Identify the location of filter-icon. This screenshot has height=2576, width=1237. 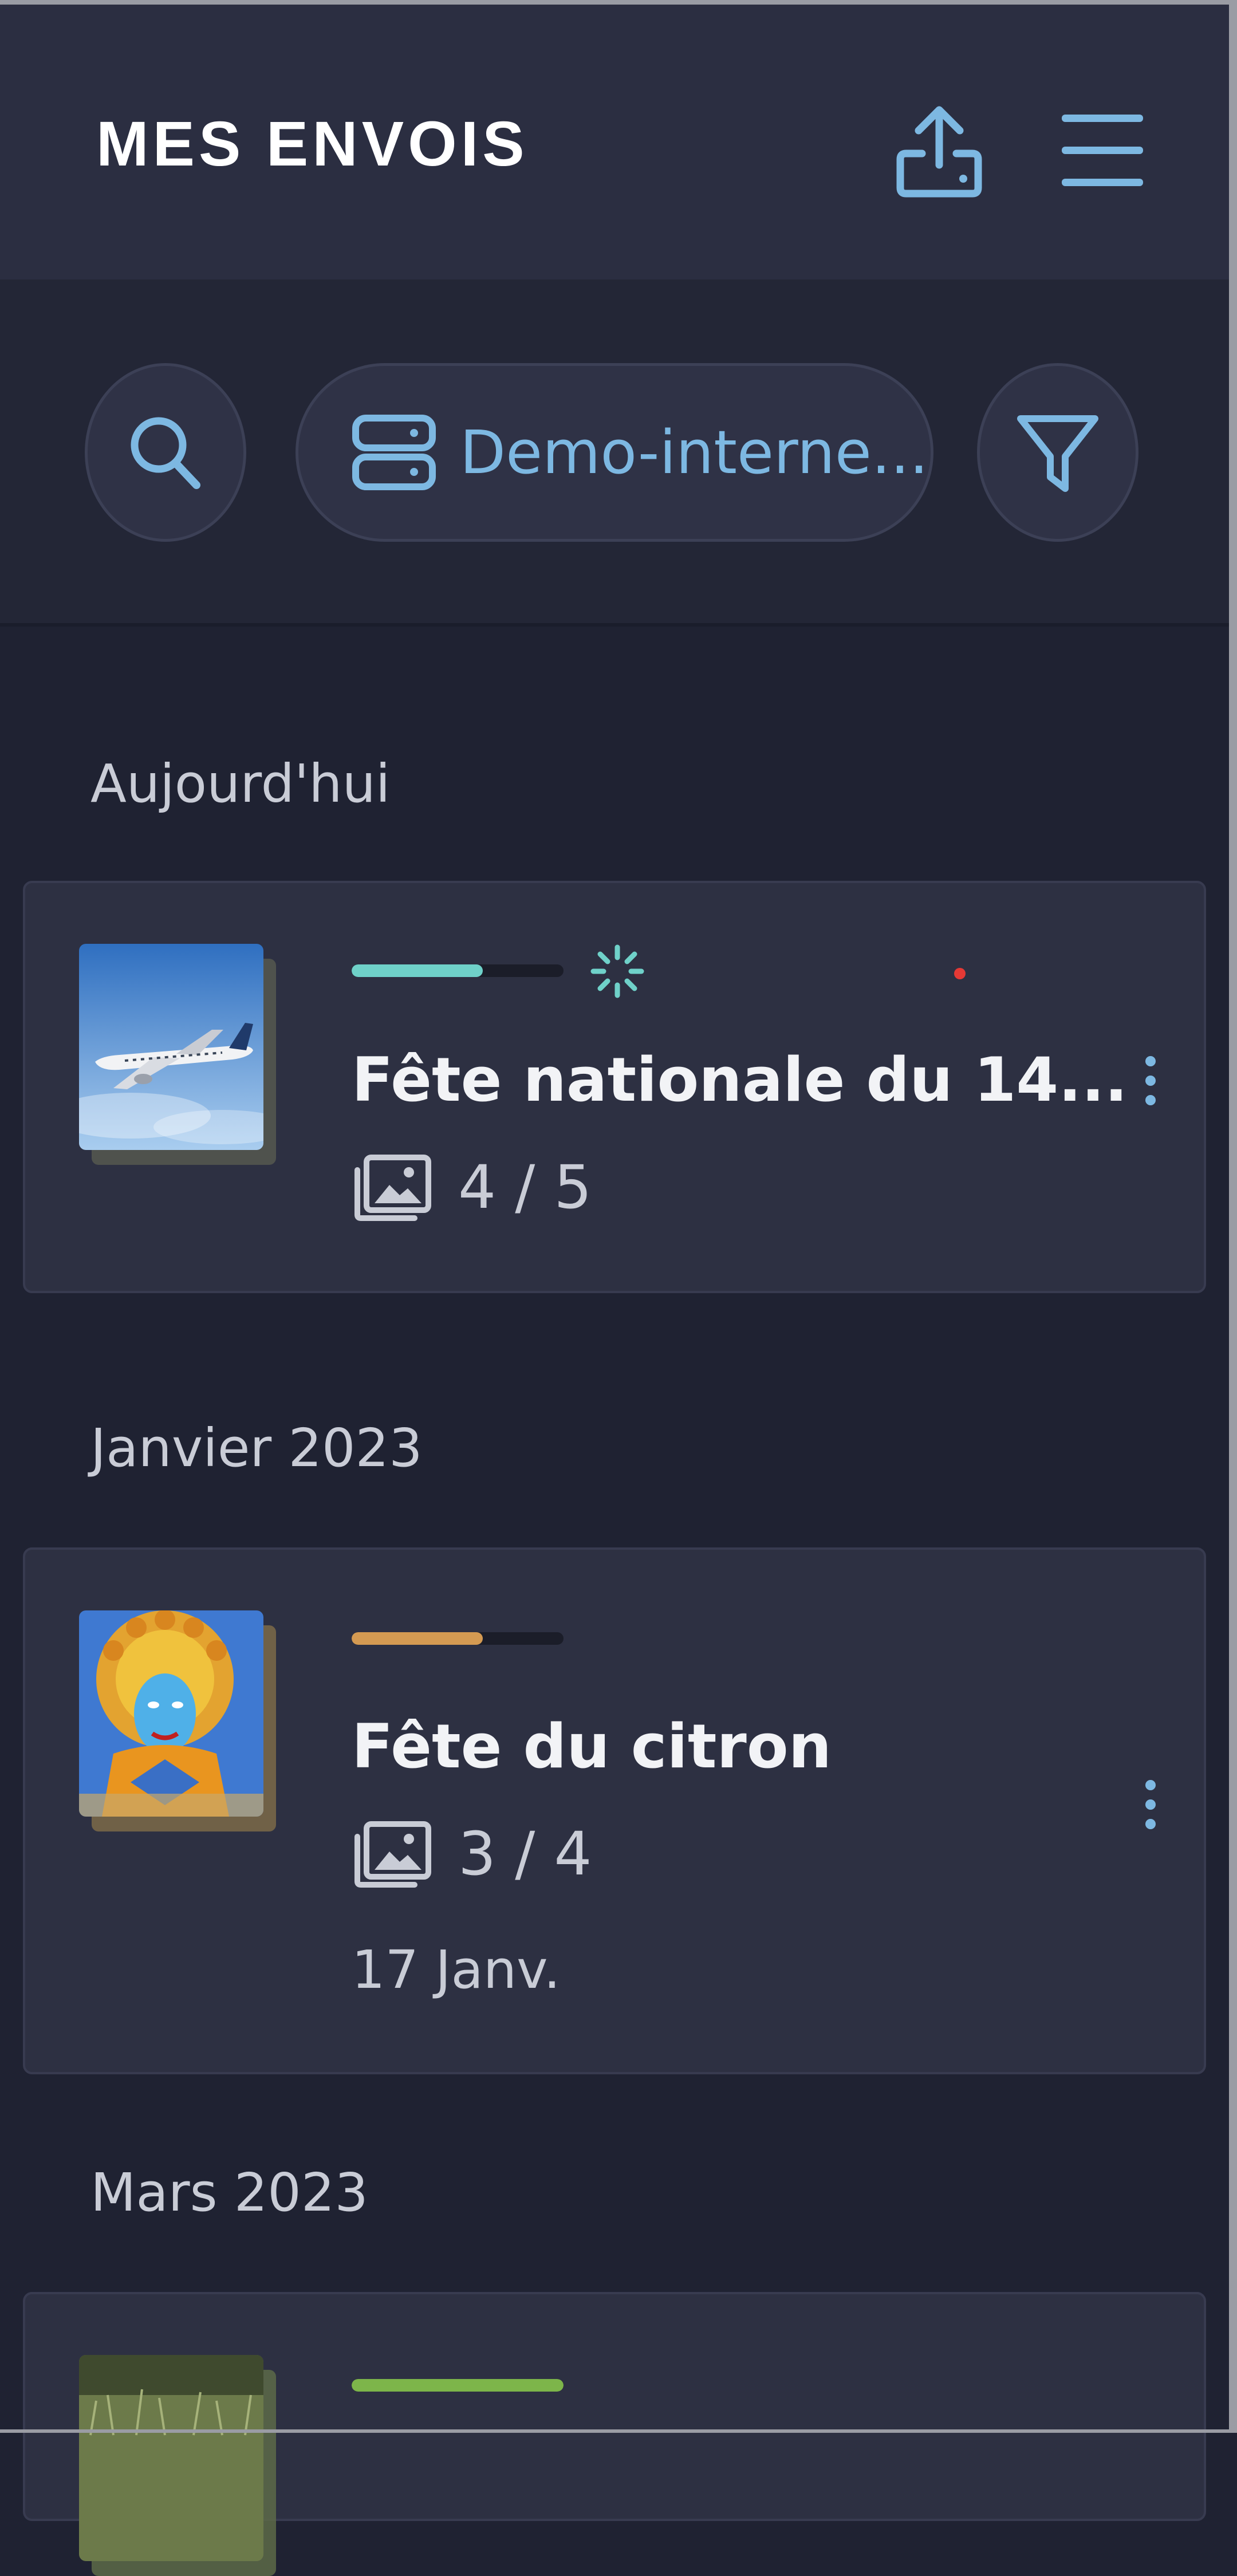
(1057, 454).